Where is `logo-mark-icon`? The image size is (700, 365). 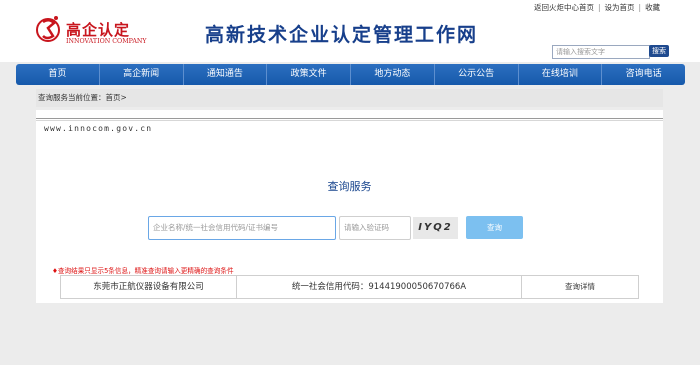 logo-mark-icon is located at coordinates (48, 29).